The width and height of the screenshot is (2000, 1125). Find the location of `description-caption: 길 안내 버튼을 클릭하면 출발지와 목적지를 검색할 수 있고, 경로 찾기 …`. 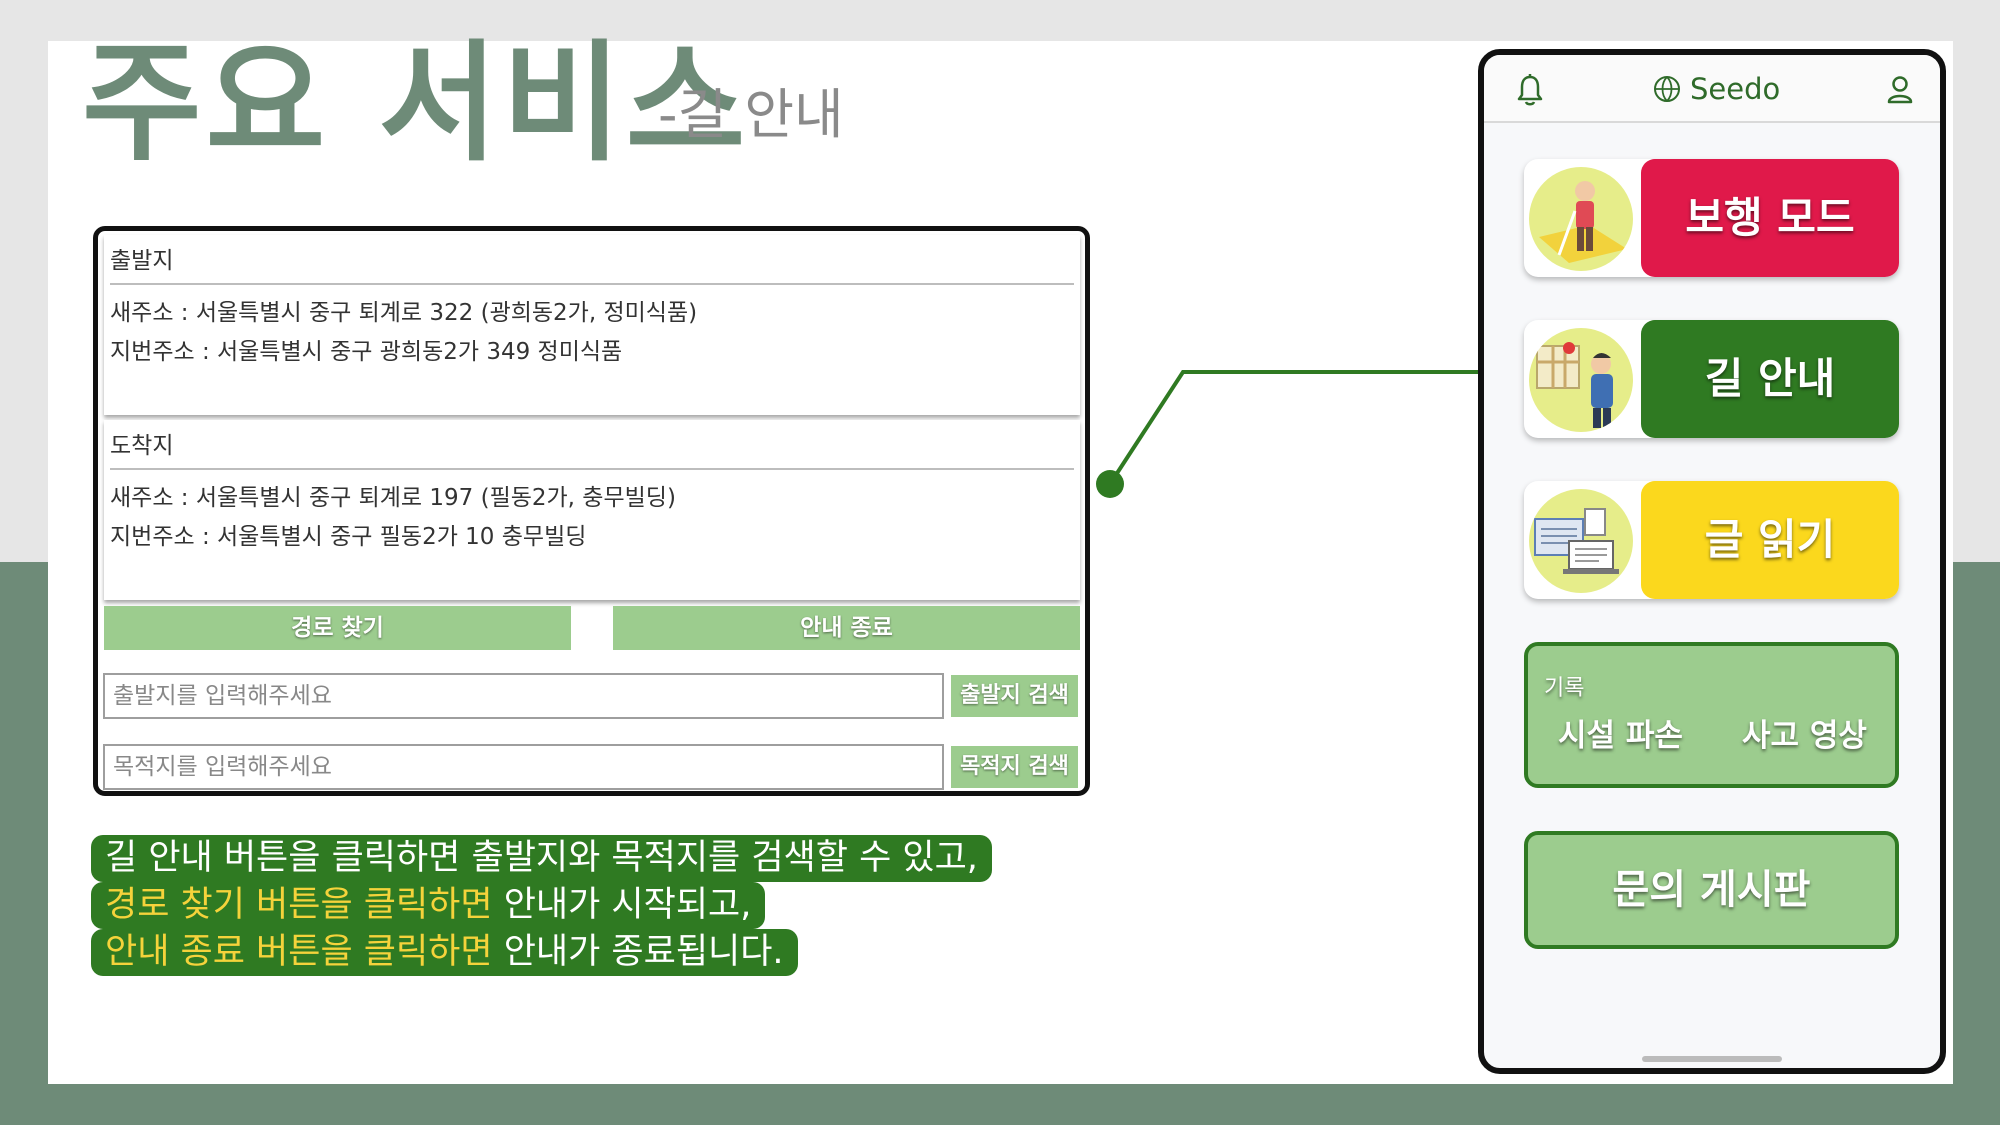

description-caption: 길 안내 버튼을 클릭하면 출발지와 목적지를 검색할 수 있고, 경로 찾기 … is located at coordinates (541, 905).